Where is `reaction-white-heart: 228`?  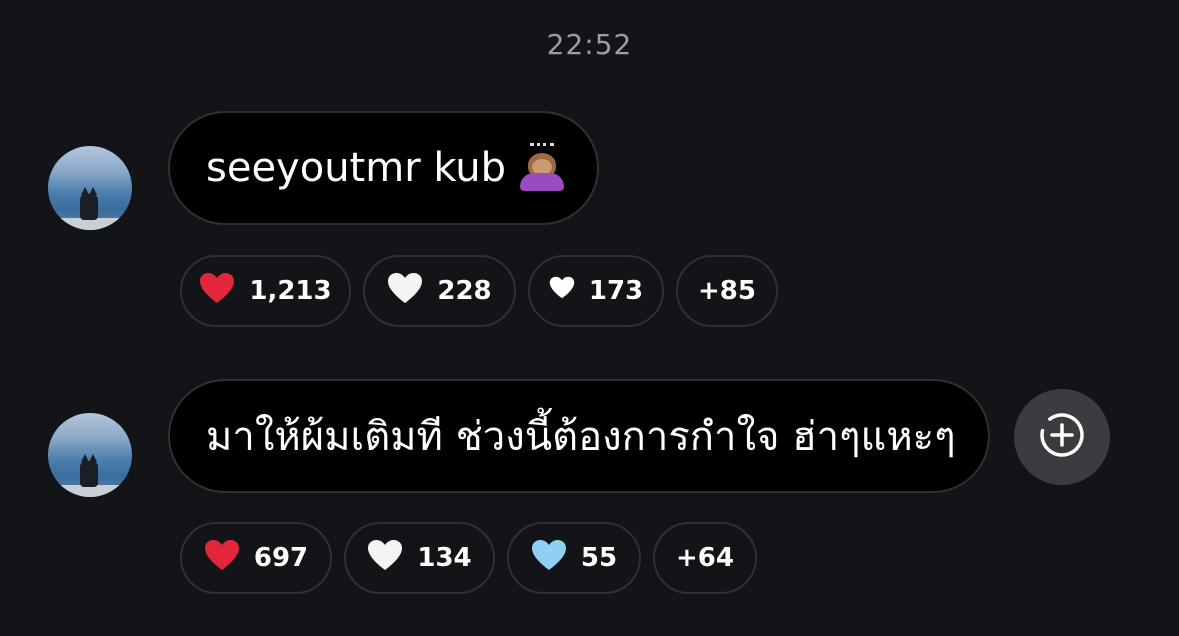 reaction-white-heart: 228 is located at coordinates (439, 291).